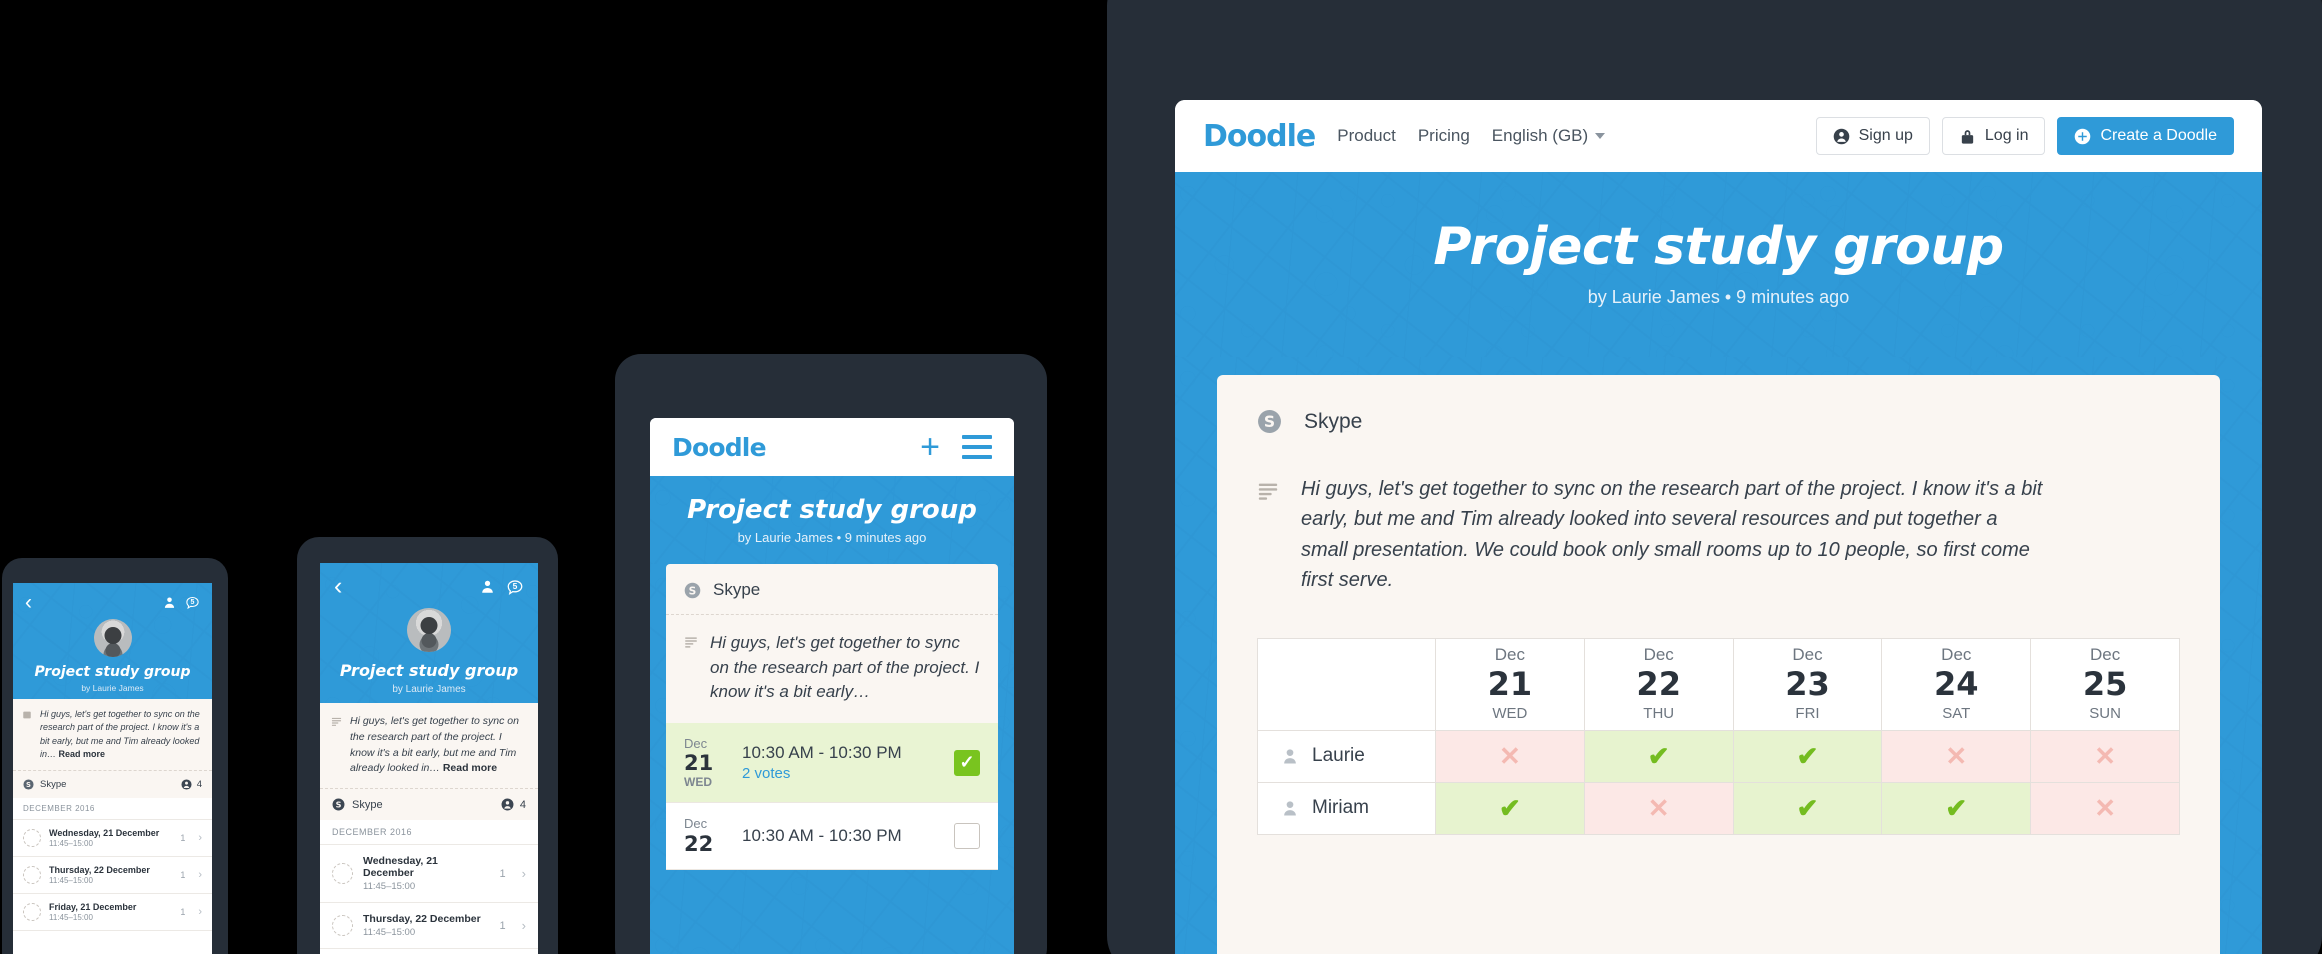 The height and width of the screenshot is (954, 2322). What do you see at coordinates (93, 907) in the screenshot?
I see `list-item-title: Friday, 21 December` at bounding box center [93, 907].